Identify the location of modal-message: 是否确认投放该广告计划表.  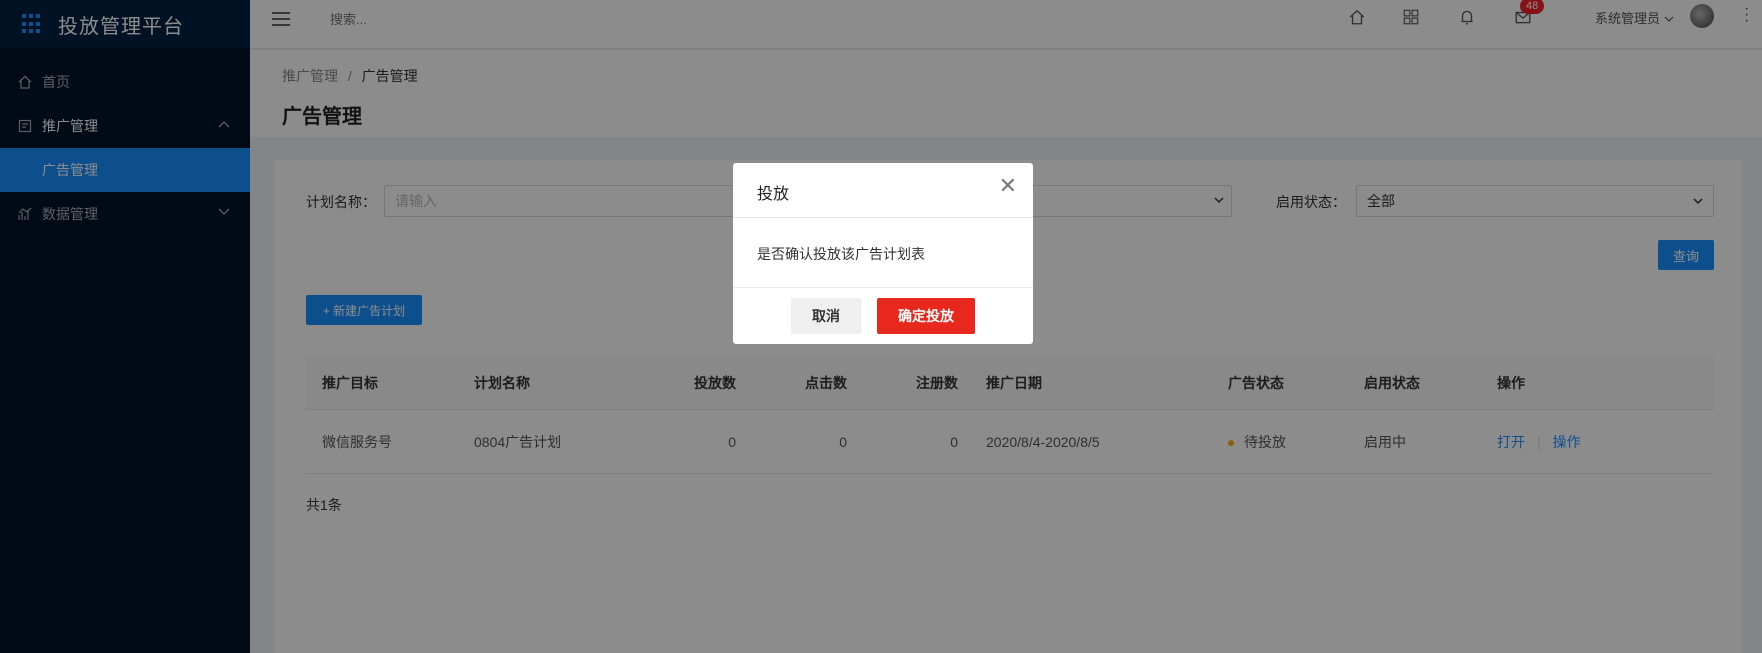
(883, 253).